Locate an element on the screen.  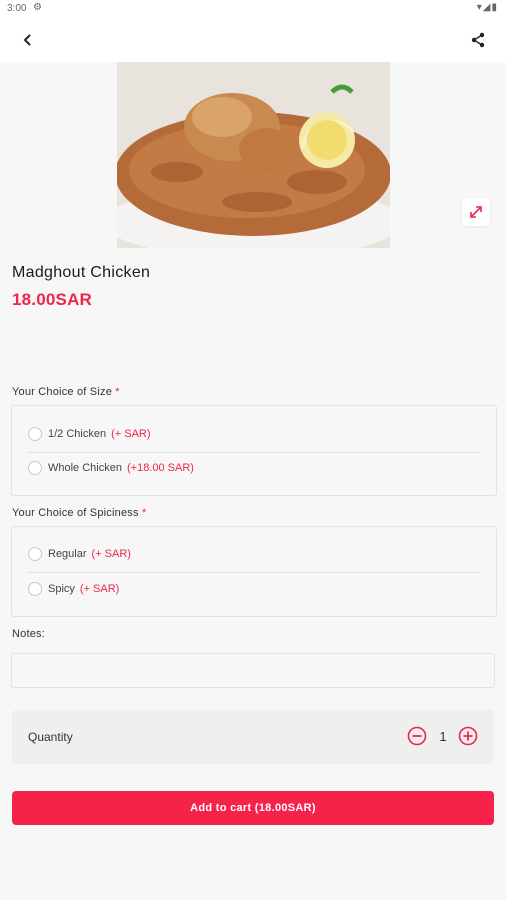
notes-label: Notes: is located at coordinates (28, 634).